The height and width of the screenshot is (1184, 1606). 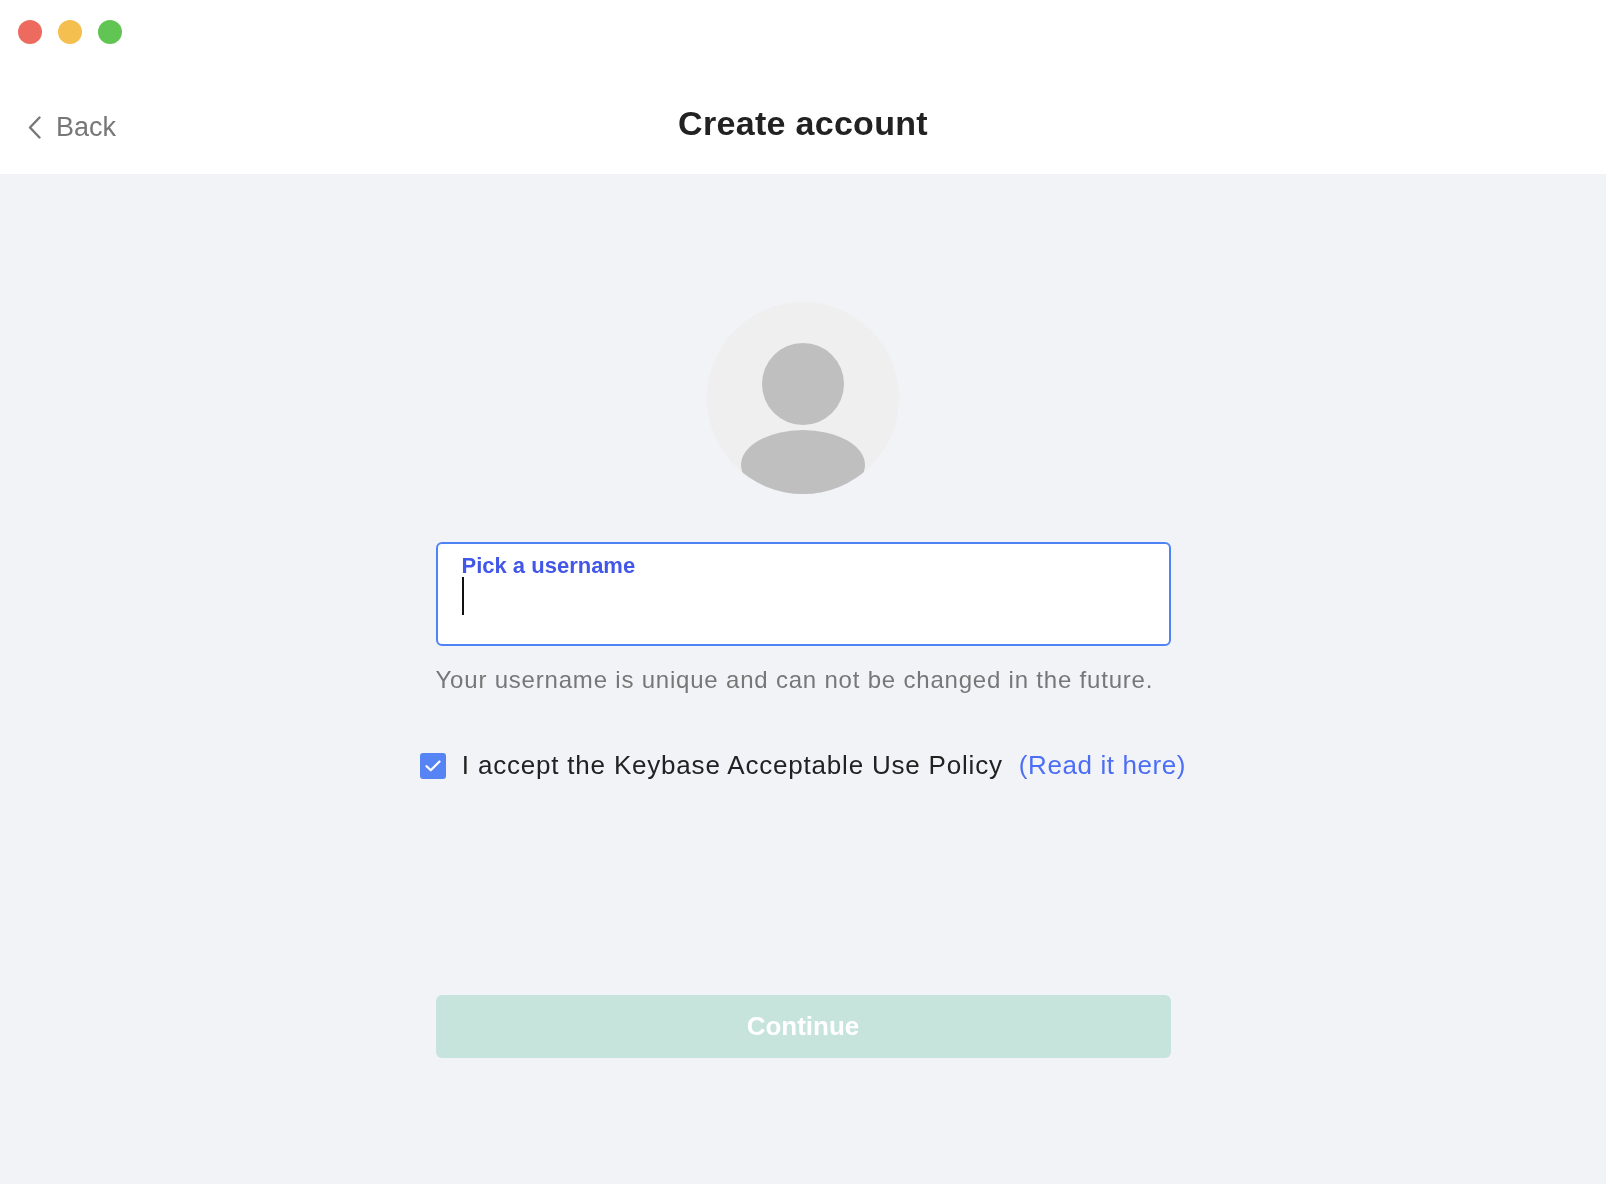 What do you see at coordinates (732, 765) in the screenshot?
I see `policy-label: I accept the Keybase Acceptable Use Policy` at bounding box center [732, 765].